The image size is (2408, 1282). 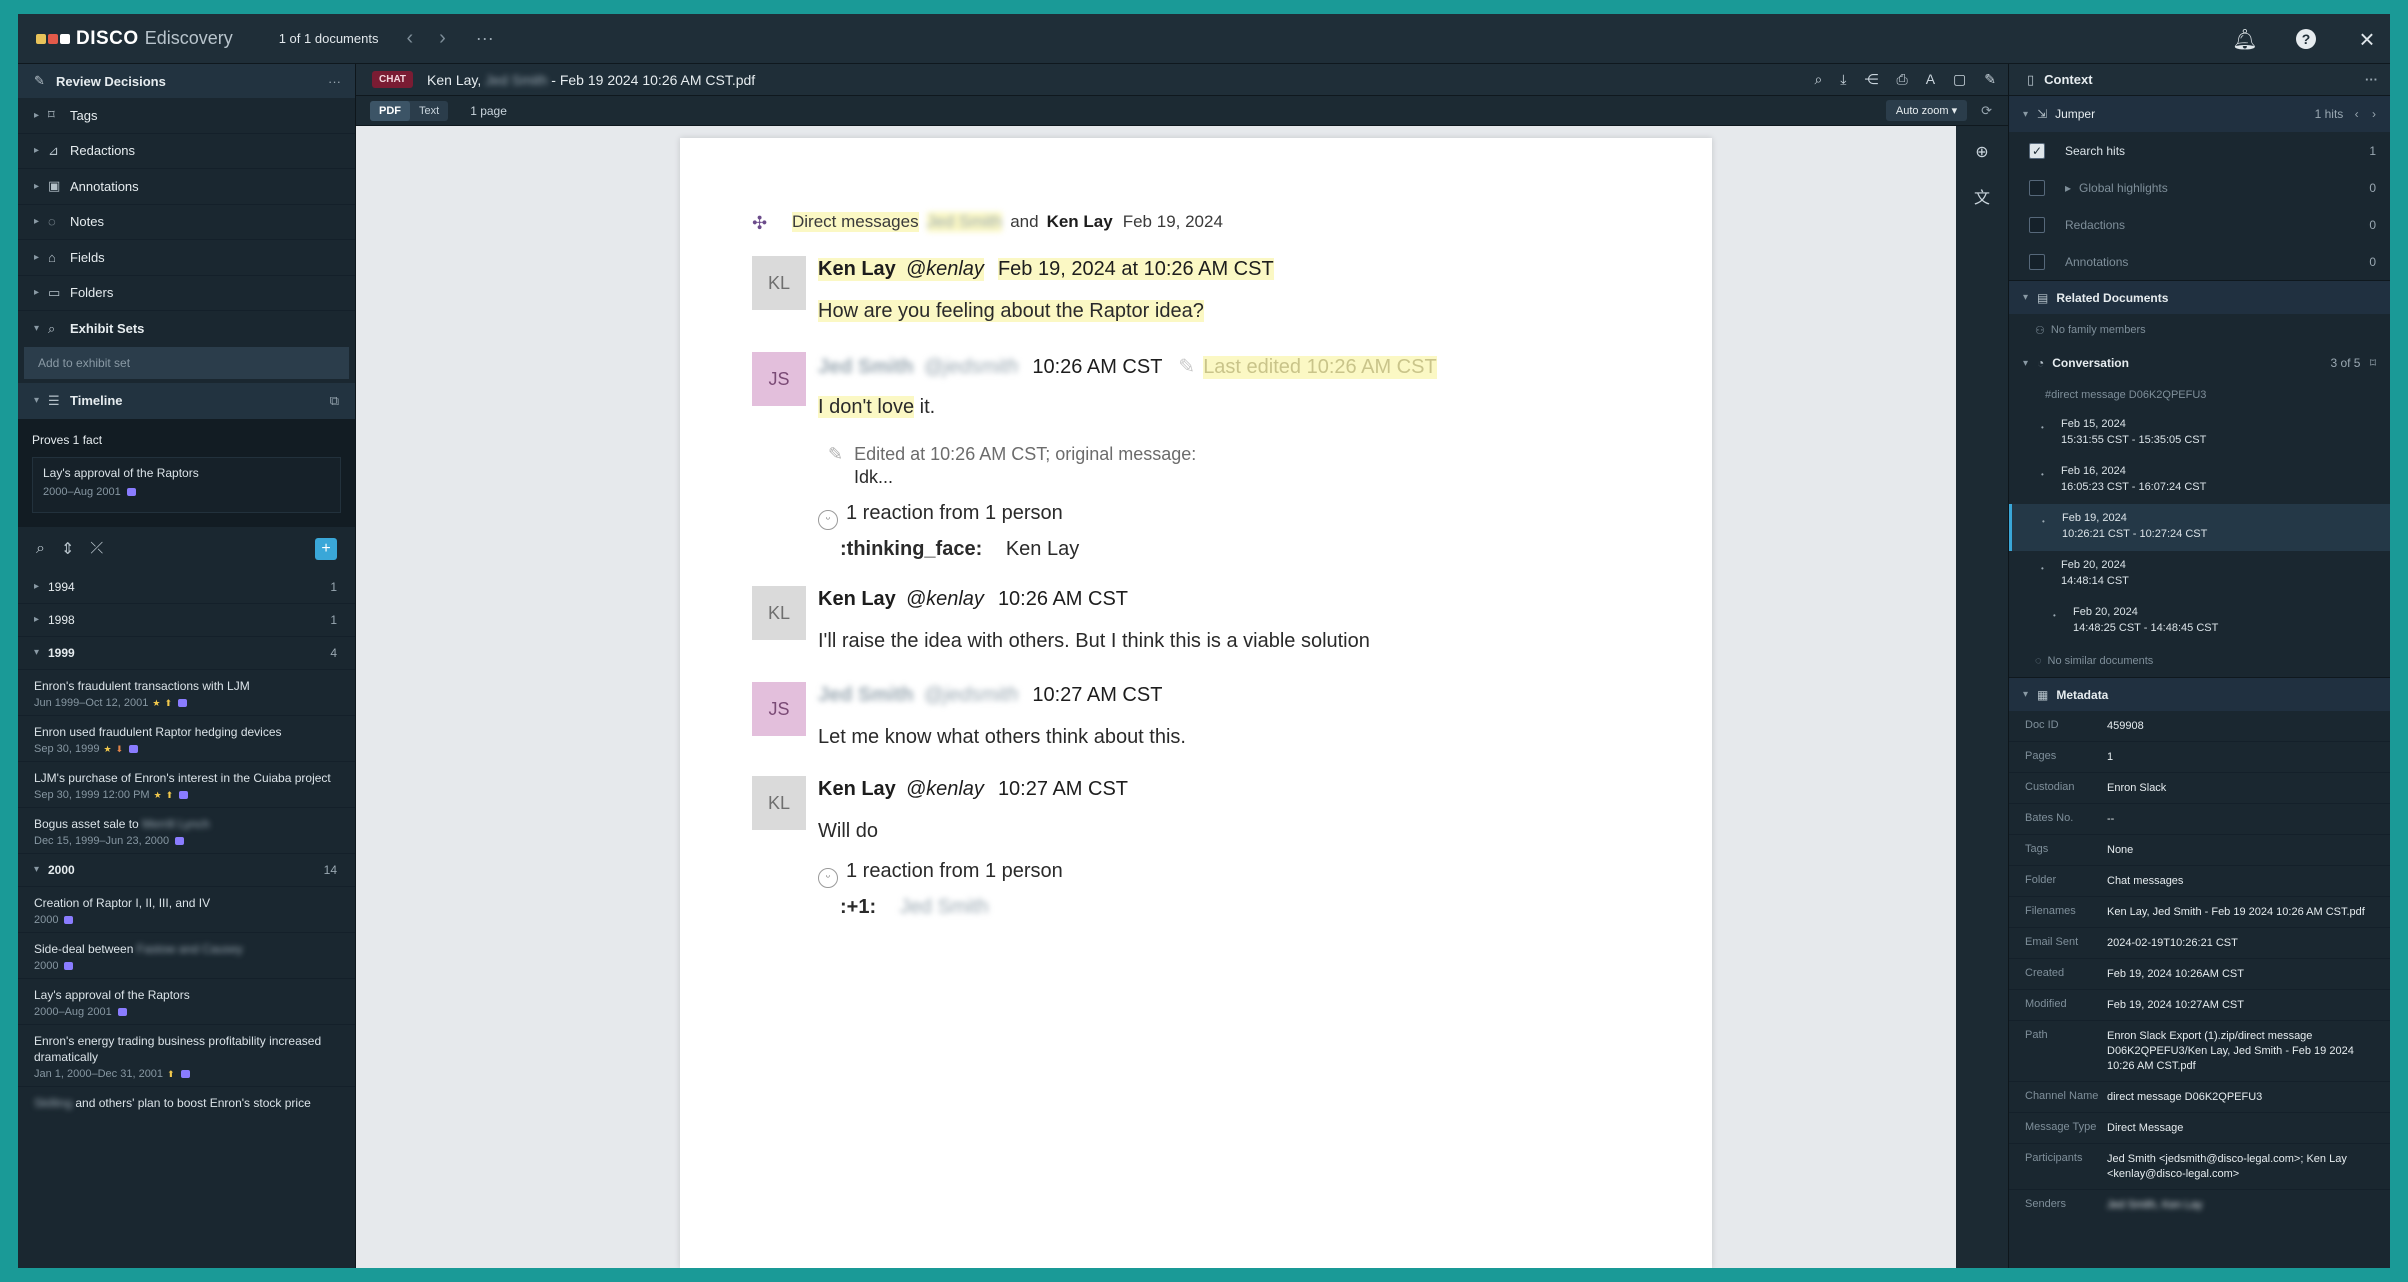 What do you see at coordinates (866, 367) in the screenshot?
I see `redacted-text: Jed Smith` at bounding box center [866, 367].